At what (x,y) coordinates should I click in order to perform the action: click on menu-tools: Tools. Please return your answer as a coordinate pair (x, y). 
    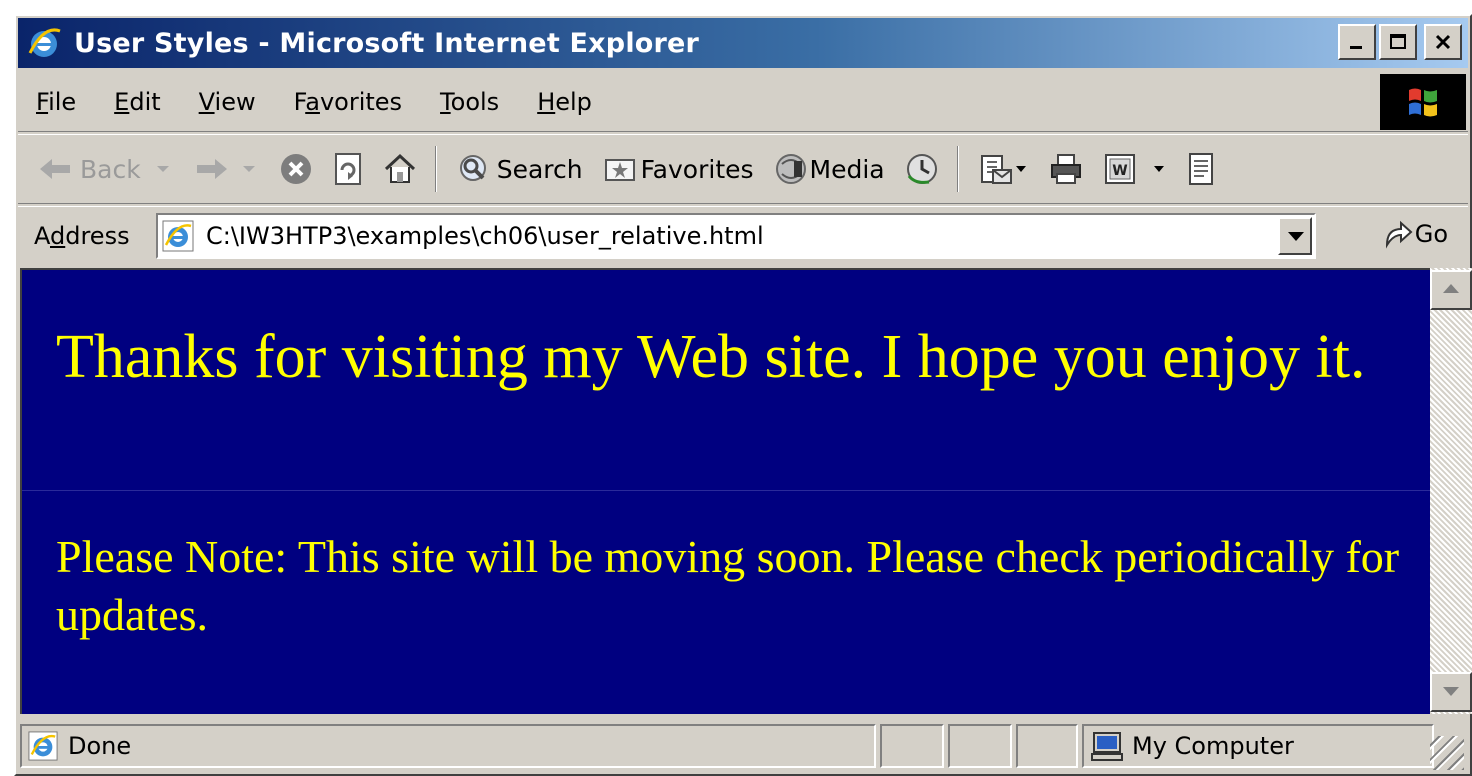
    Looking at the image, I should click on (469, 102).